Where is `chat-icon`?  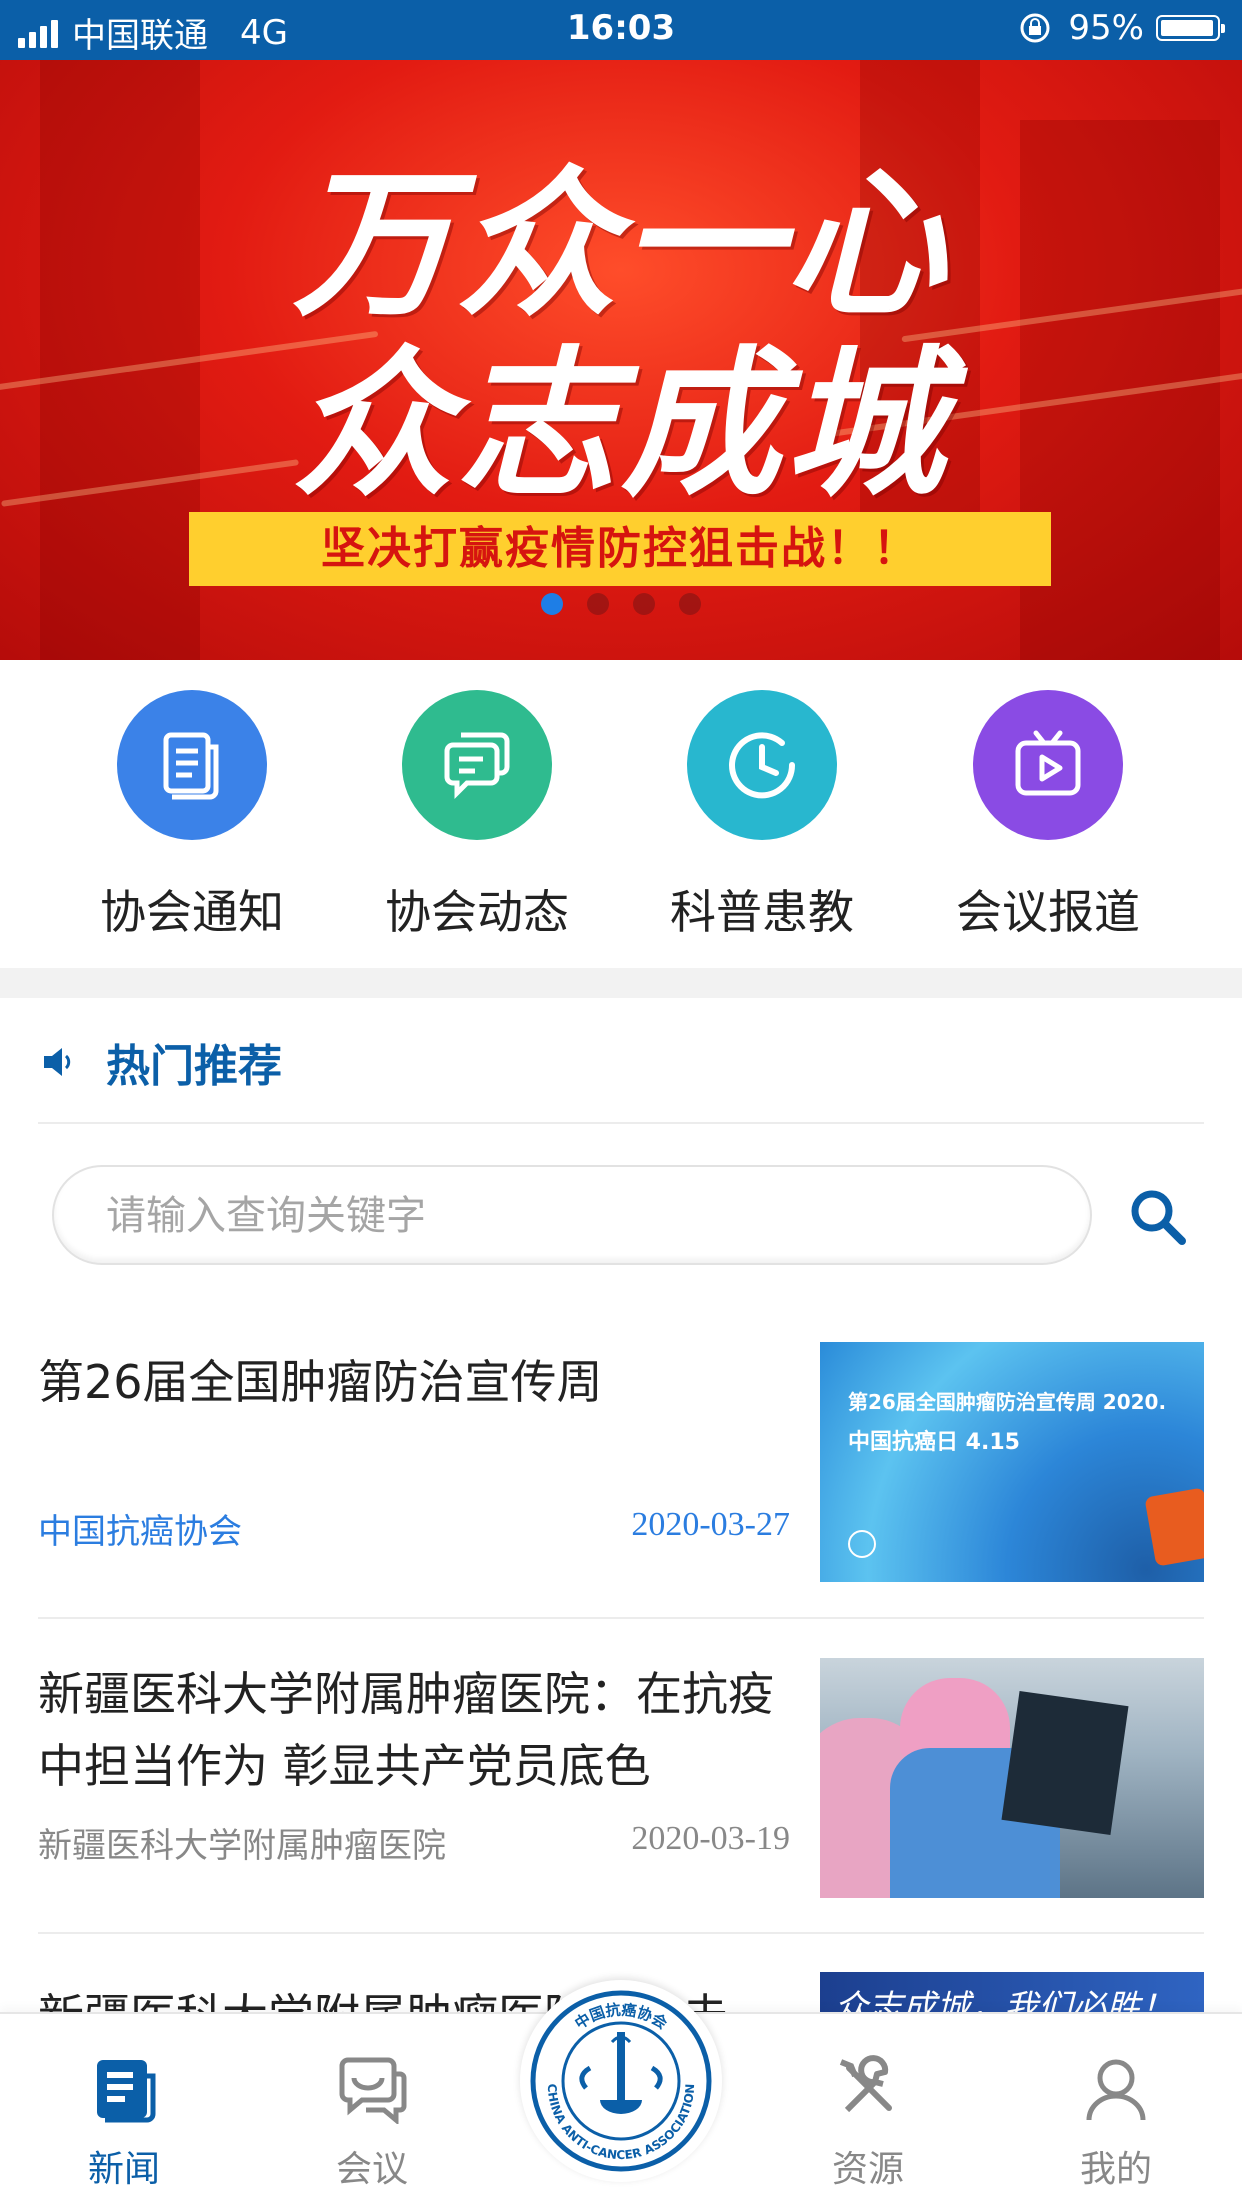
chat-icon is located at coordinates (477, 765).